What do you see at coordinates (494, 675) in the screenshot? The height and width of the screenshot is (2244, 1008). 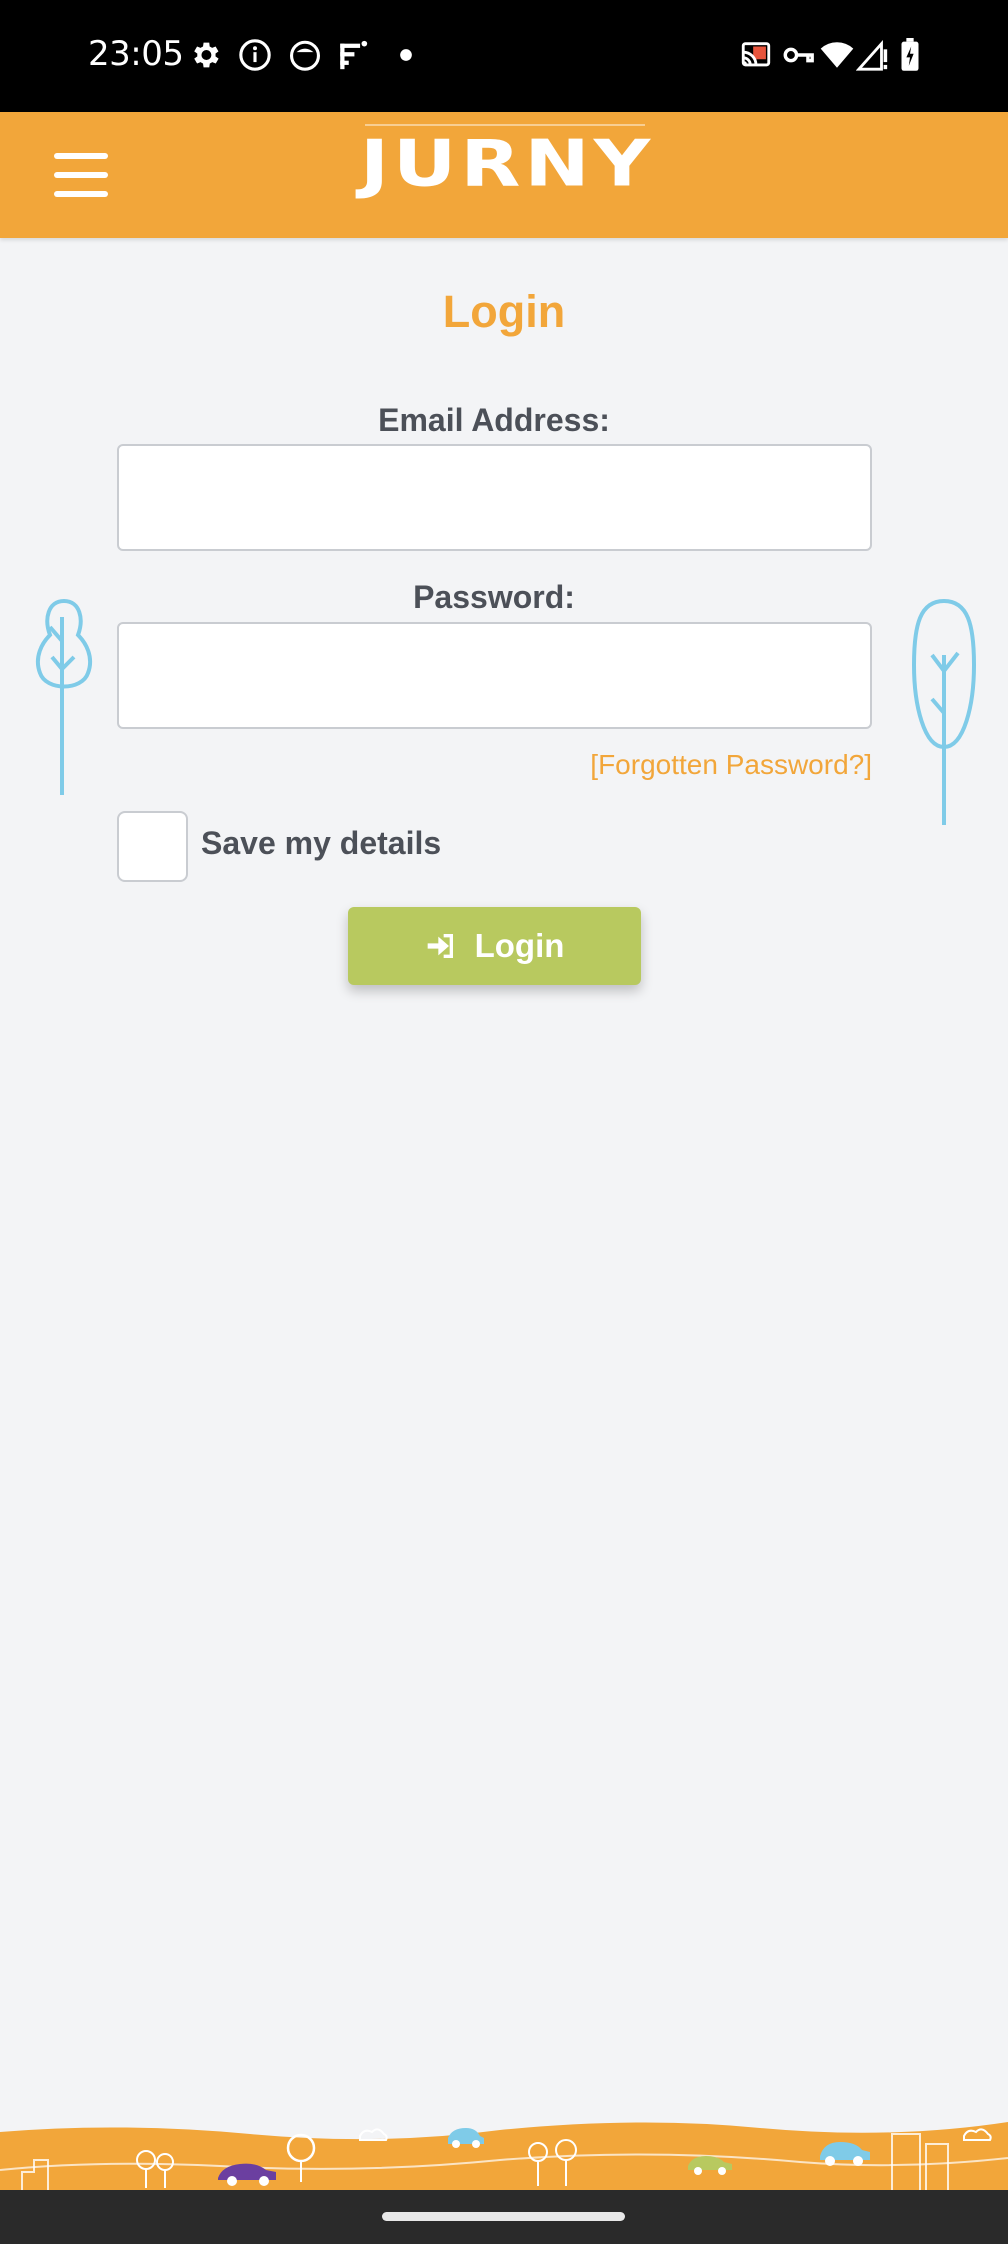 I see `password-field` at bounding box center [494, 675].